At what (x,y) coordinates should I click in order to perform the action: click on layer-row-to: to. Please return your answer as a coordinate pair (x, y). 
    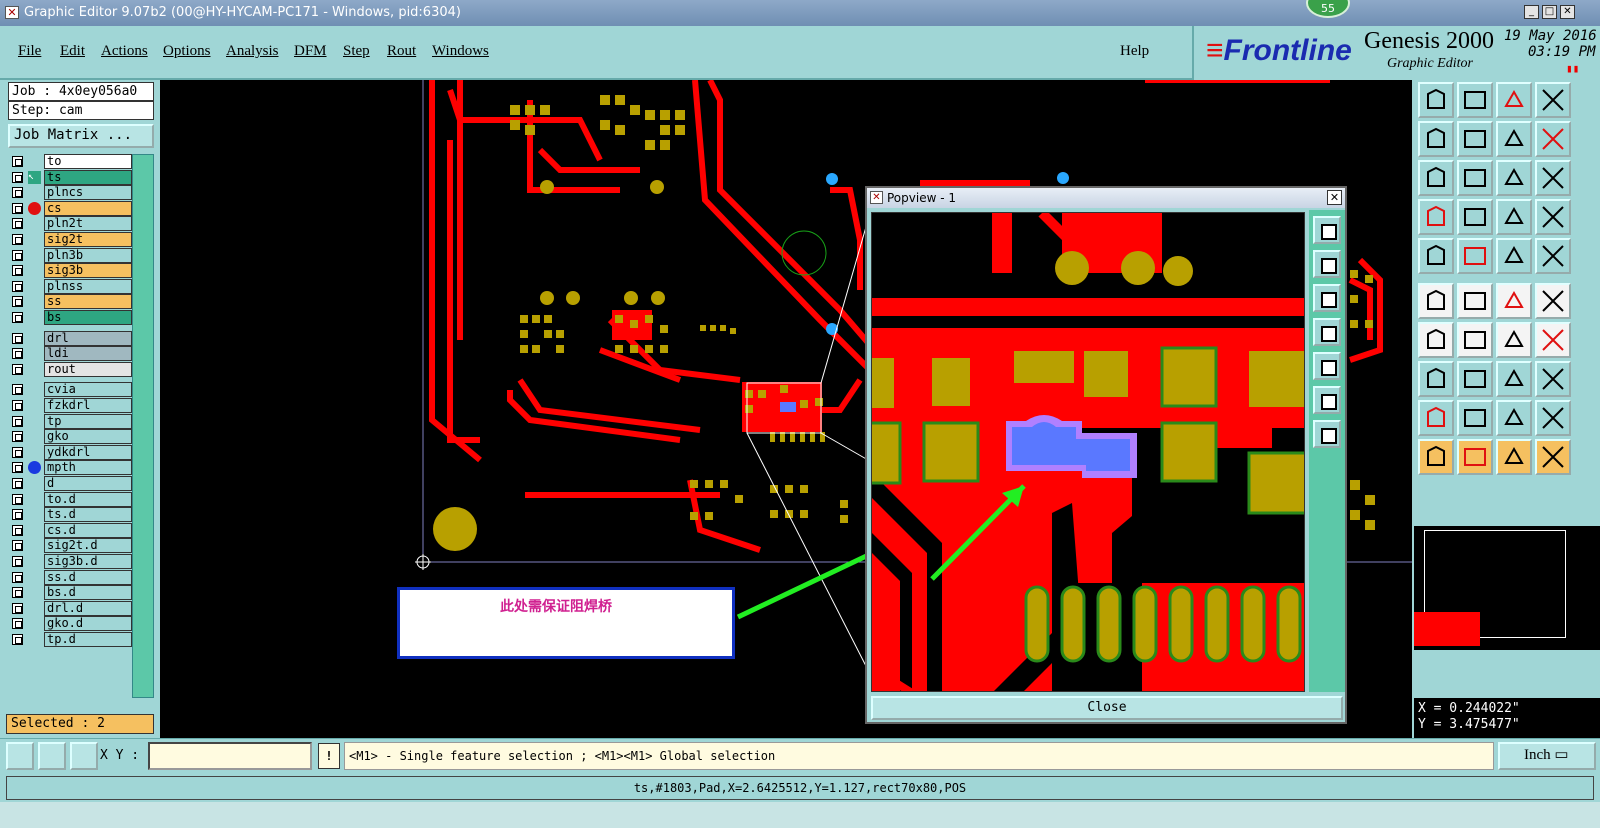
    Looking at the image, I should click on (70, 161).